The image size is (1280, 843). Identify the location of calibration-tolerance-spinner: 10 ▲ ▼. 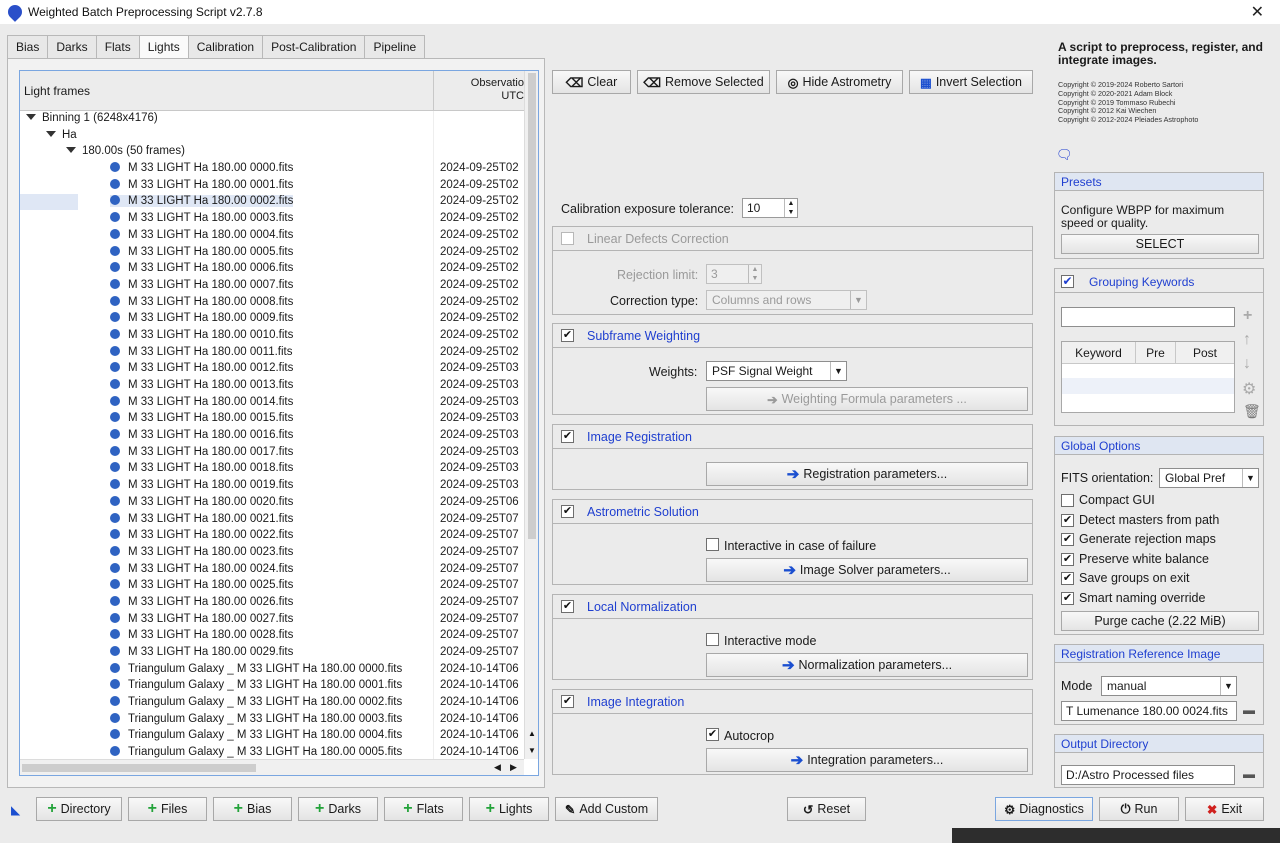
(770, 208).